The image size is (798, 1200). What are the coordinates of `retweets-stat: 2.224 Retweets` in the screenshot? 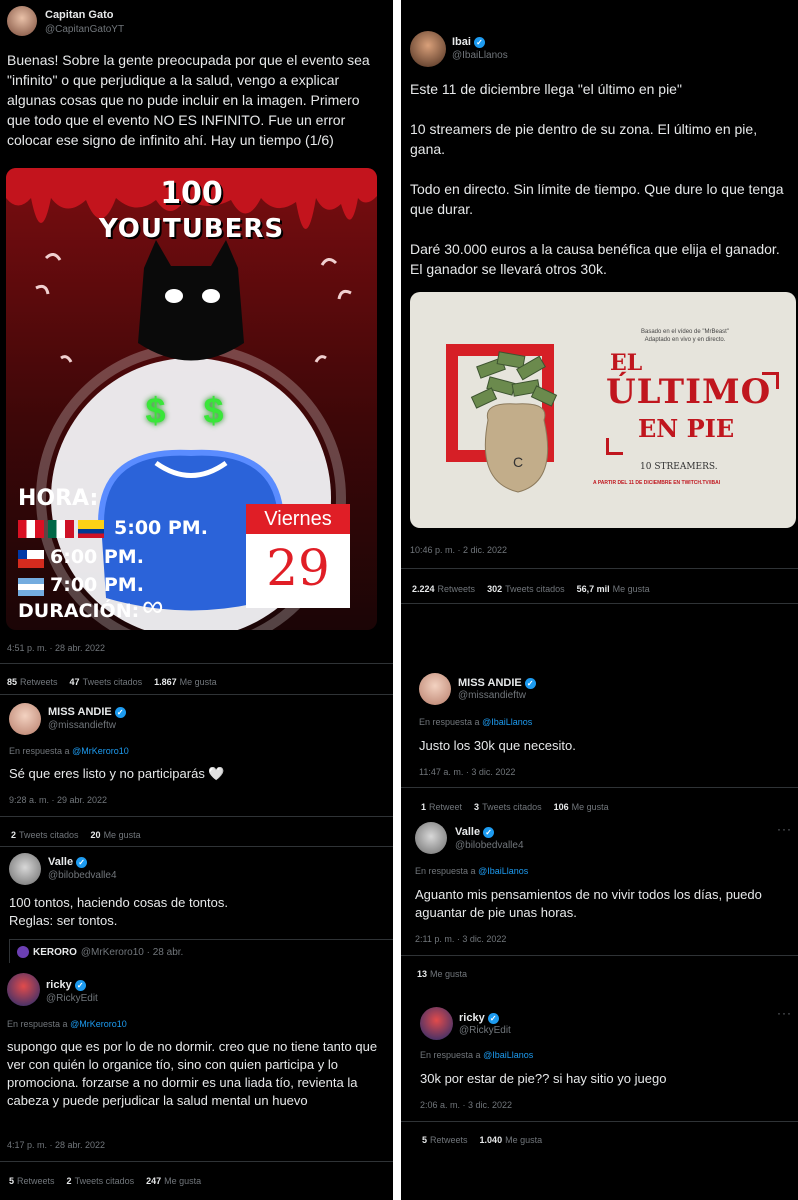 It's located at (443, 589).